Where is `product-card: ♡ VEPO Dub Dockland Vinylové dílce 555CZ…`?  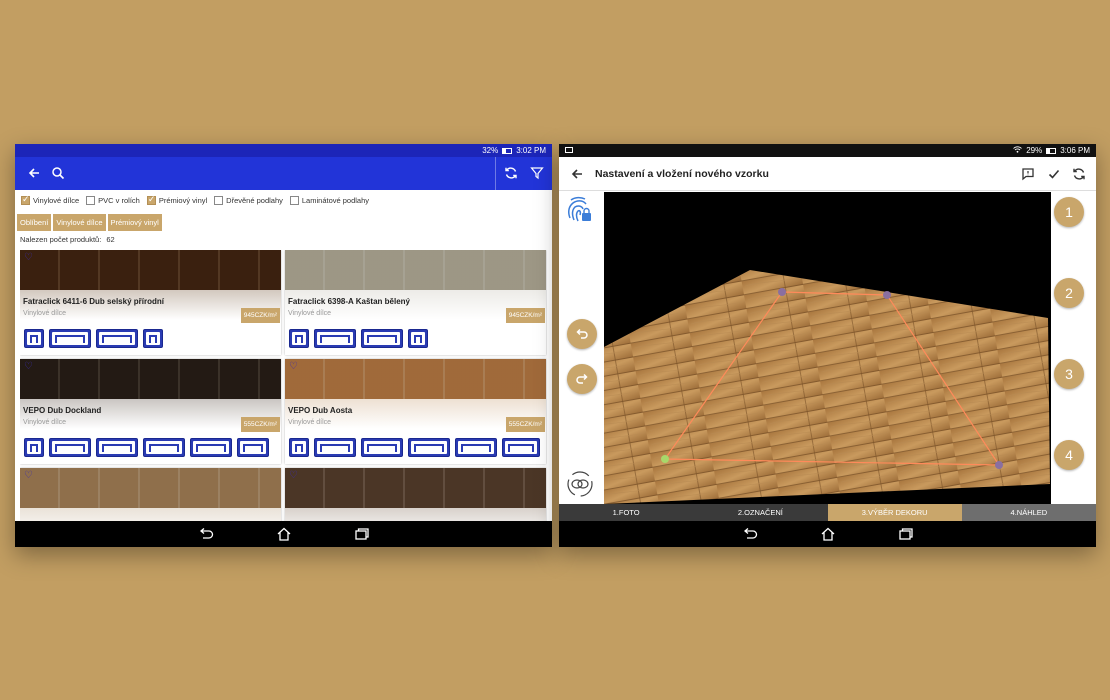
product-card: ♡ VEPO Dub Dockland Vinylové dílce 555CZ… is located at coordinates (150, 411).